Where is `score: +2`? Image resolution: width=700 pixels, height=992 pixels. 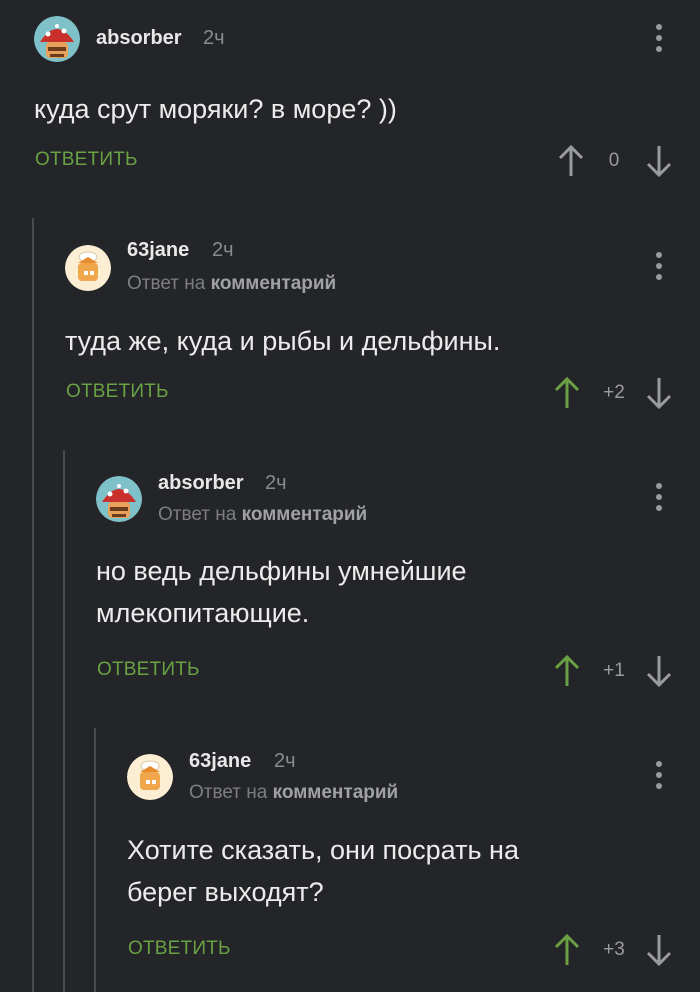 score: +2 is located at coordinates (614, 392).